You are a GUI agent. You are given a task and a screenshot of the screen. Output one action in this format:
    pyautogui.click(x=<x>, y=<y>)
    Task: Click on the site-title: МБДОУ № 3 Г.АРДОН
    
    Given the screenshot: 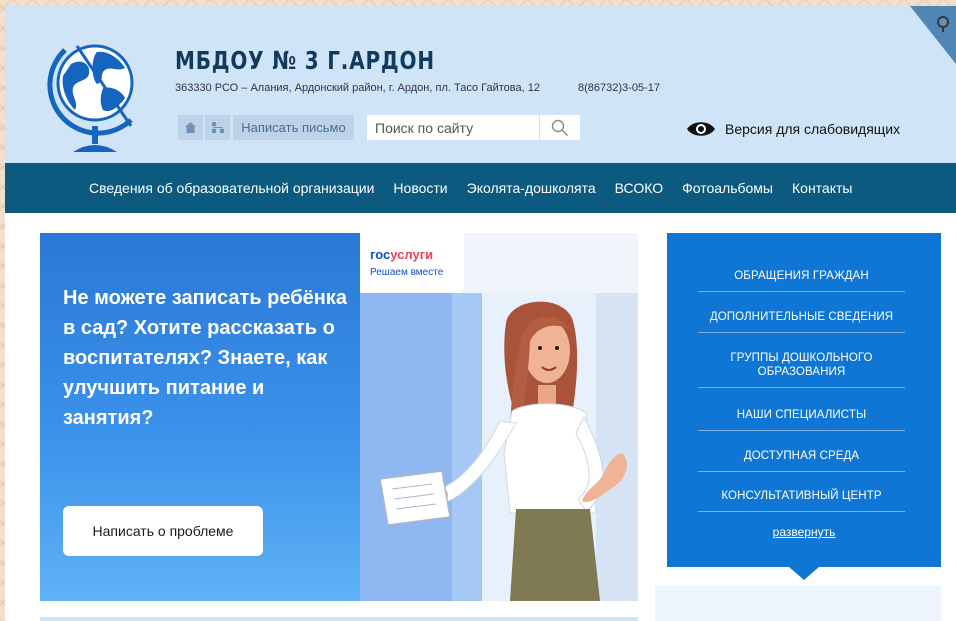 What is the action you would take?
    pyautogui.click(x=305, y=60)
    